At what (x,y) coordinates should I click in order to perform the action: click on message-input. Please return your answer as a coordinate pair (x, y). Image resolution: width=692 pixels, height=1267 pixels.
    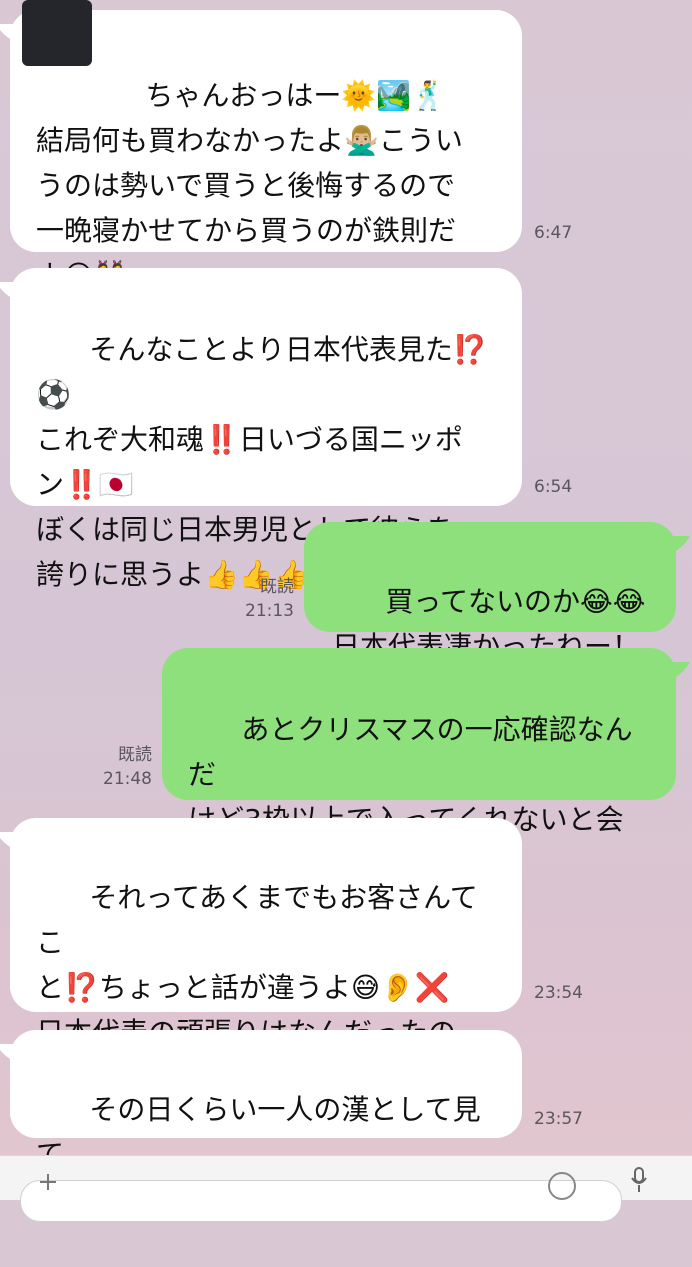
    Looking at the image, I should click on (321, 1201).